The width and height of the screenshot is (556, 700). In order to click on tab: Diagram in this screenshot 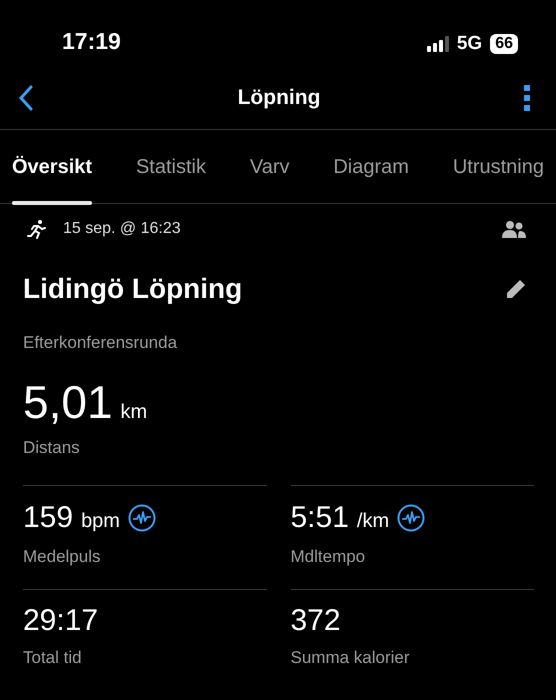, I will do `click(371, 167)`.